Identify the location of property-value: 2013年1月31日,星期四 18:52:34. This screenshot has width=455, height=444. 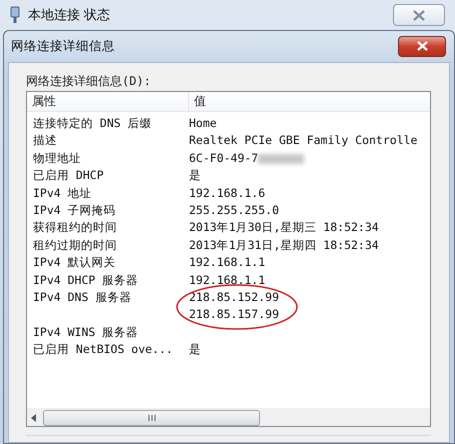
(284, 245).